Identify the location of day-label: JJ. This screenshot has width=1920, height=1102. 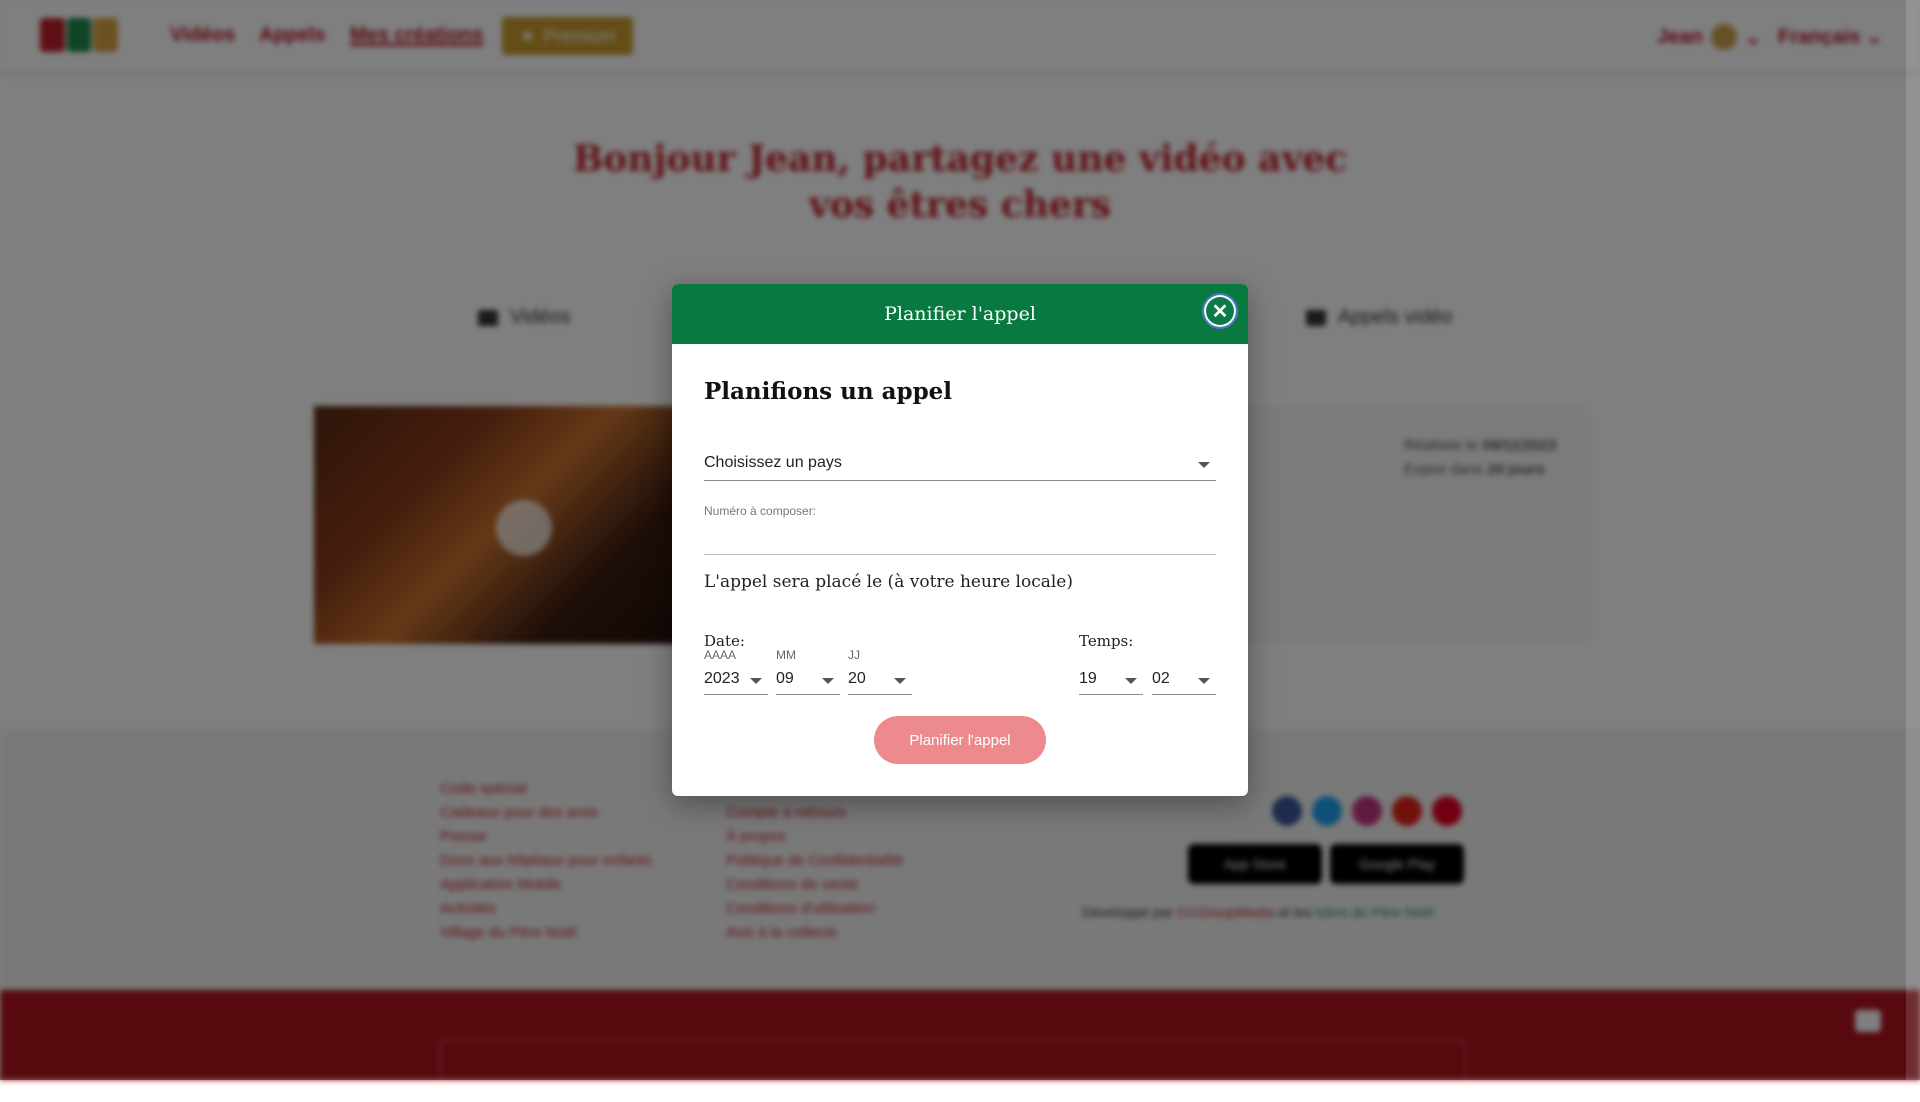
(854, 655).